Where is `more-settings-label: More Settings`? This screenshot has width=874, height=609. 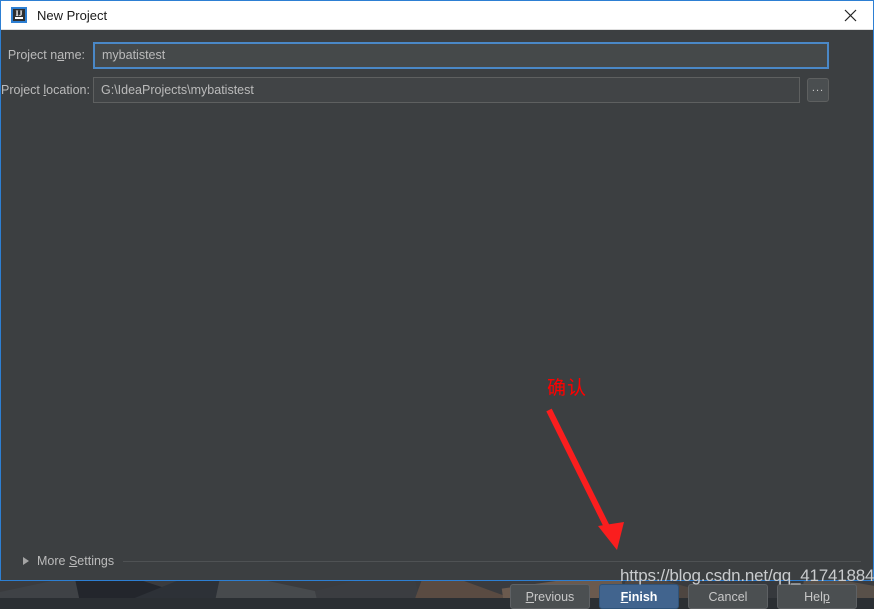 more-settings-label: More Settings is located at coordinates (76, 561).